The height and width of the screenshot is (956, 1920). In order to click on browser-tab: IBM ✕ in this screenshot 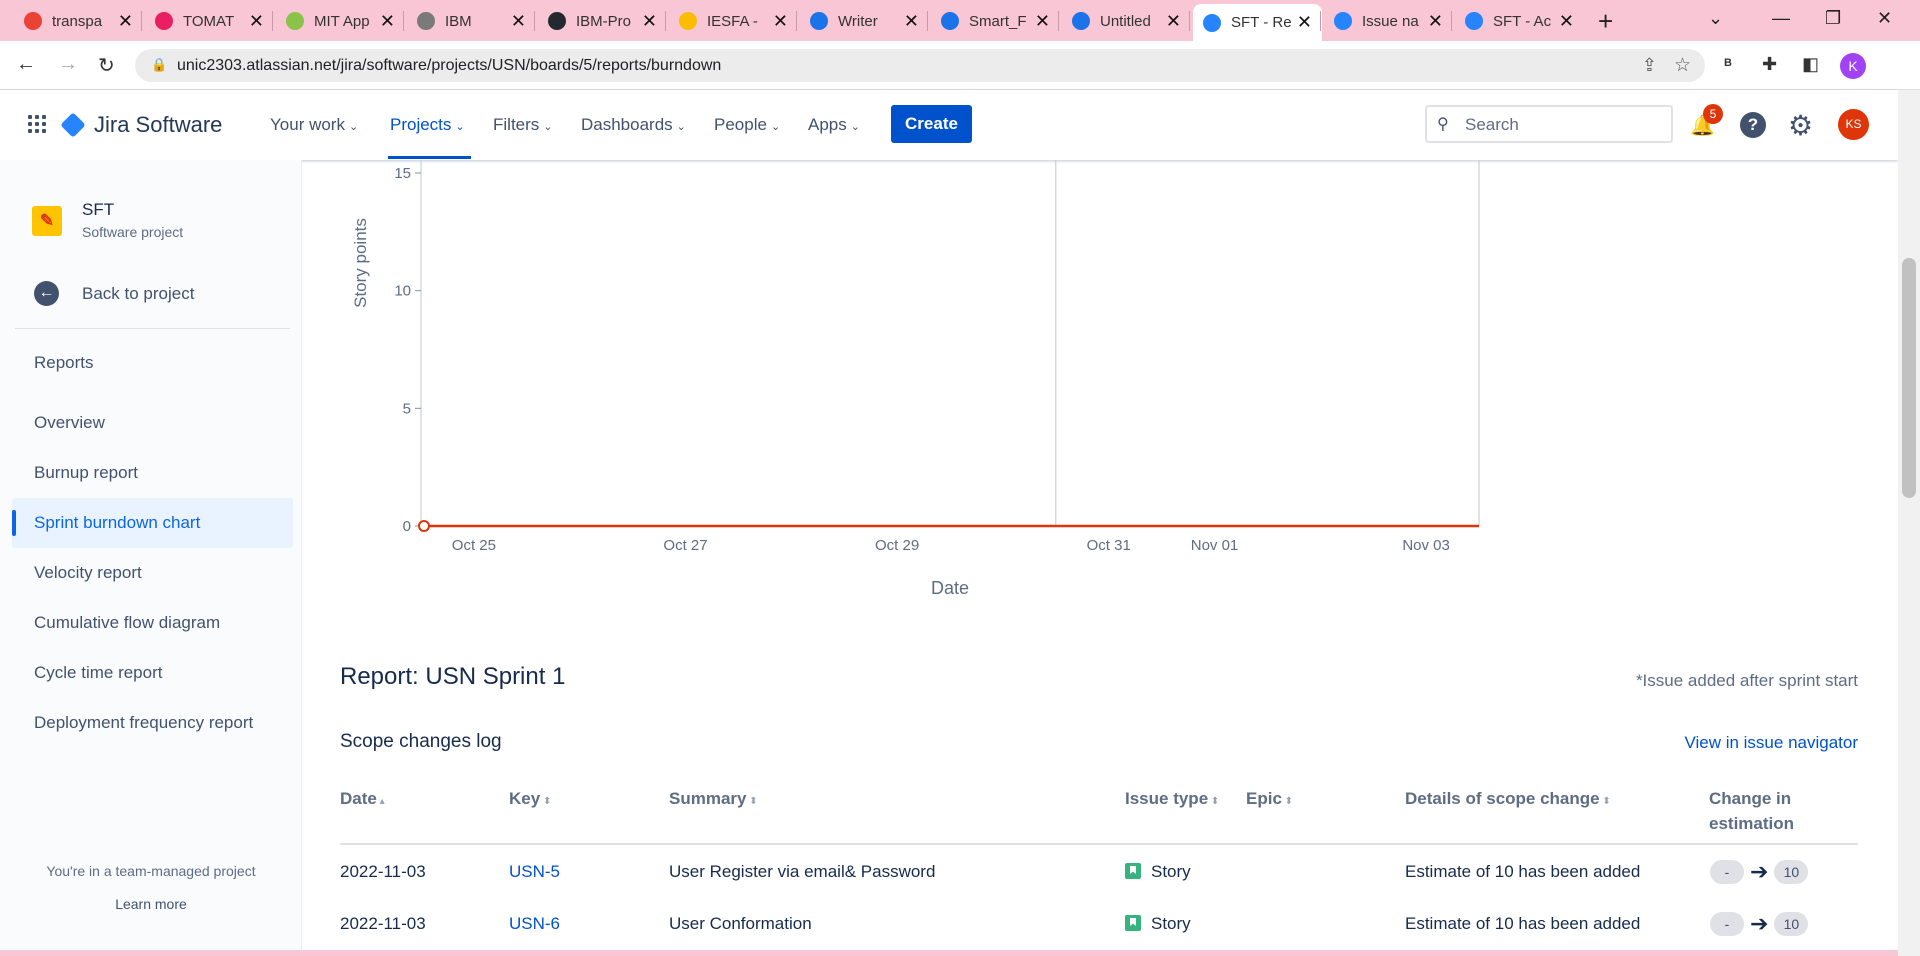, I will do `click(471, 21)`.